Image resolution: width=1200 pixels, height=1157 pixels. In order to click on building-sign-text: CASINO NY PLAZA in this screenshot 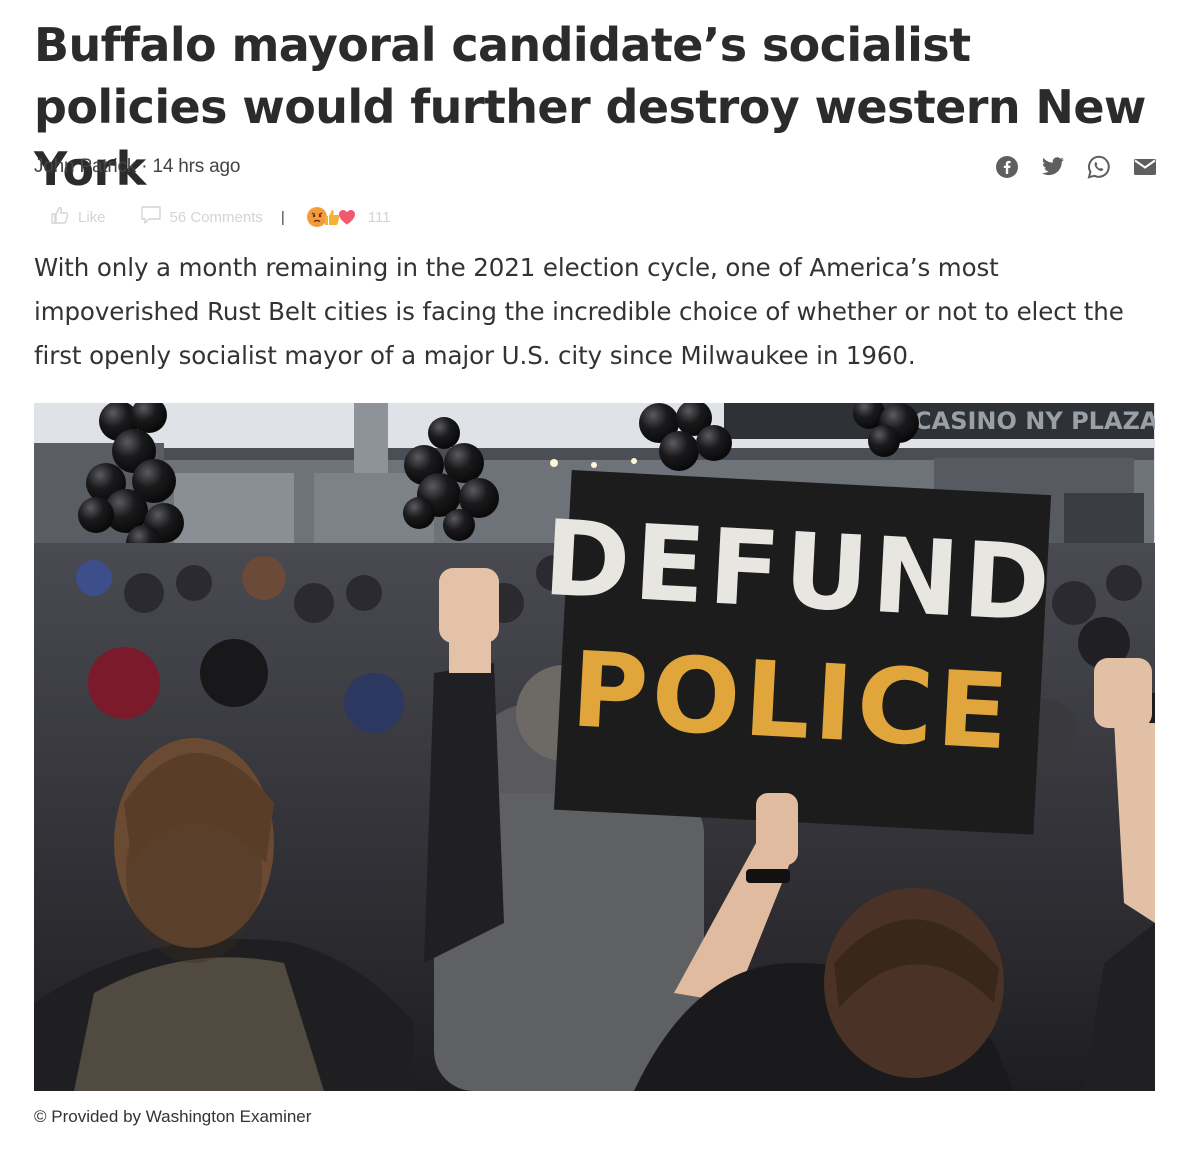, I will do `click(1034, 421)`.